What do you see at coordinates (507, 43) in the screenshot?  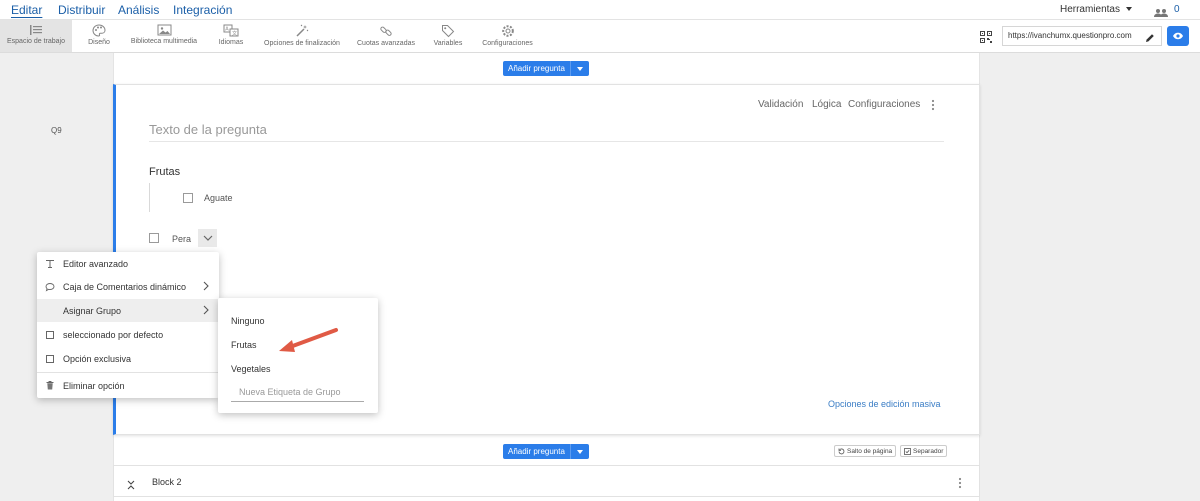 I see `toolbar-label: Configuraciones` at bounding box center [507, 43].